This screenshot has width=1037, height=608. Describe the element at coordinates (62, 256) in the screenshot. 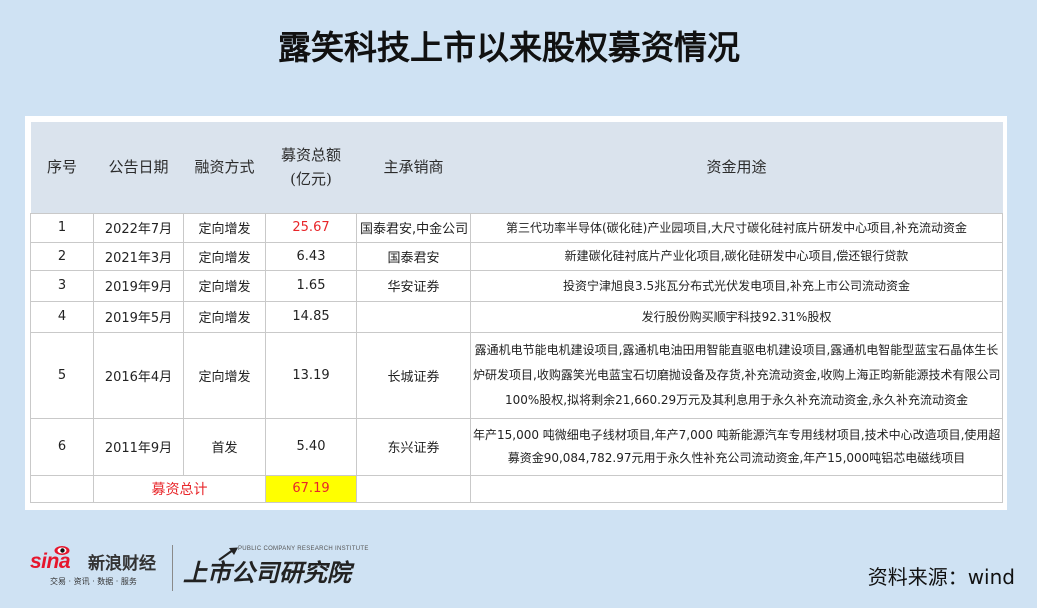

I see `index-cell: 2` at that location.